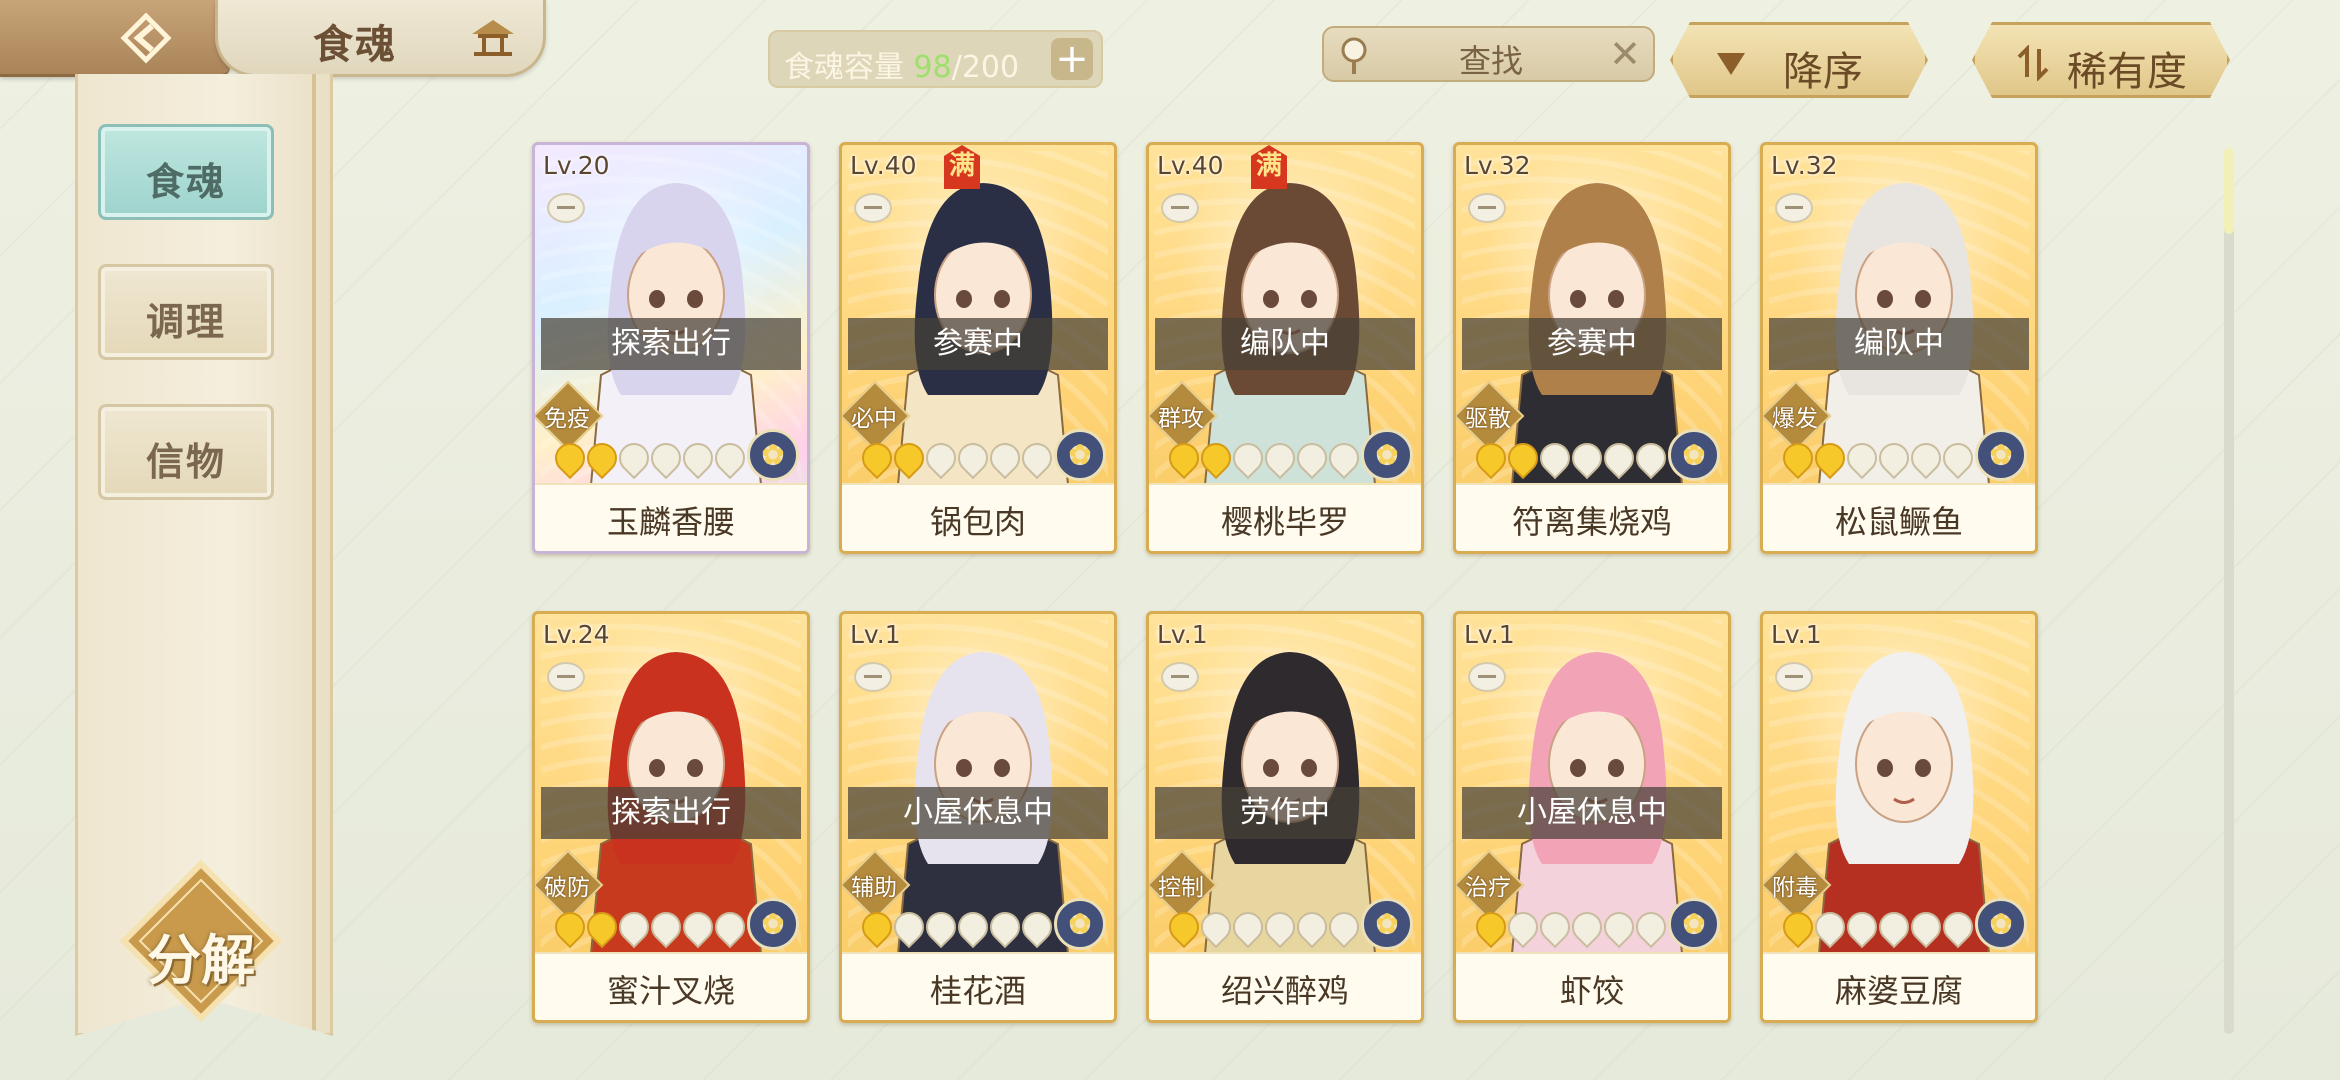 The image size is (2340, 1080). Describe the element at coordinates (2101, 60) in the screenshot. I see `sort-criteria-button: 稀有度` at that location.